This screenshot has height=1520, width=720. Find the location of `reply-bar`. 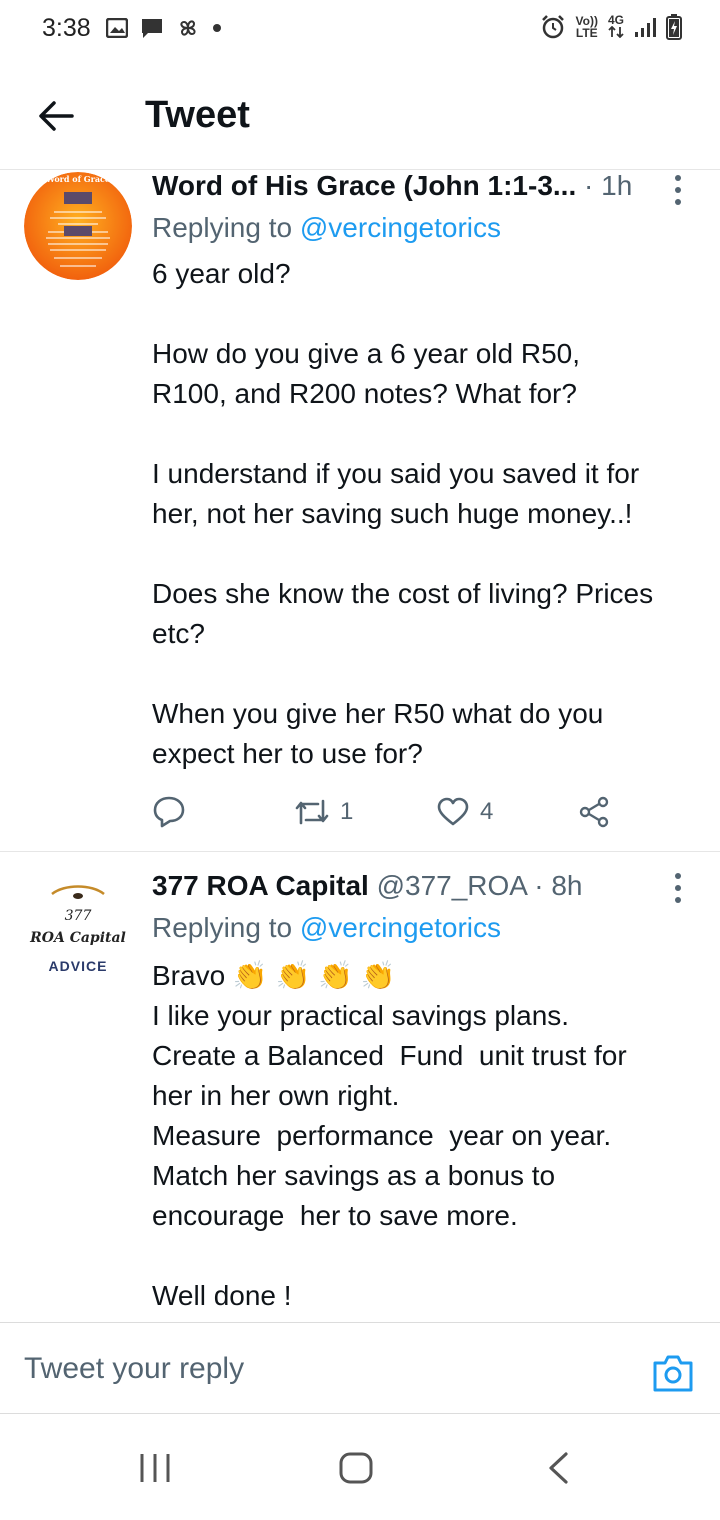

reply-bar is located at coordinates (360, 1368).